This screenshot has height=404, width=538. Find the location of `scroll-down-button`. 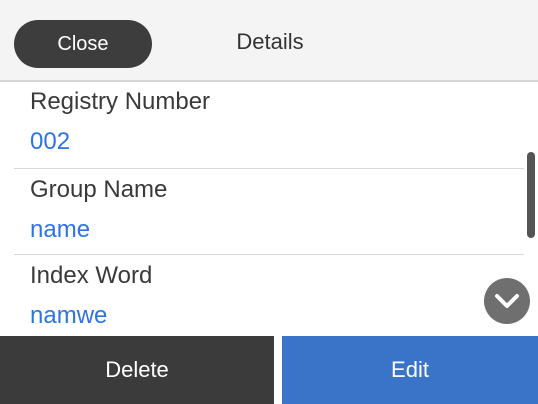

scroll-down-button is located at coordinates (507, 301).